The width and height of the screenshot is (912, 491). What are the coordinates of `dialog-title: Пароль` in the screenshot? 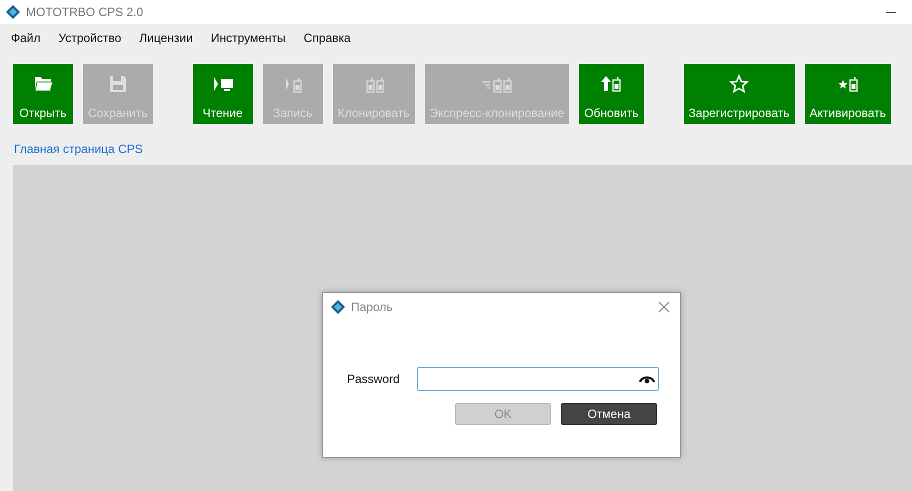 It's located at (372, 307).